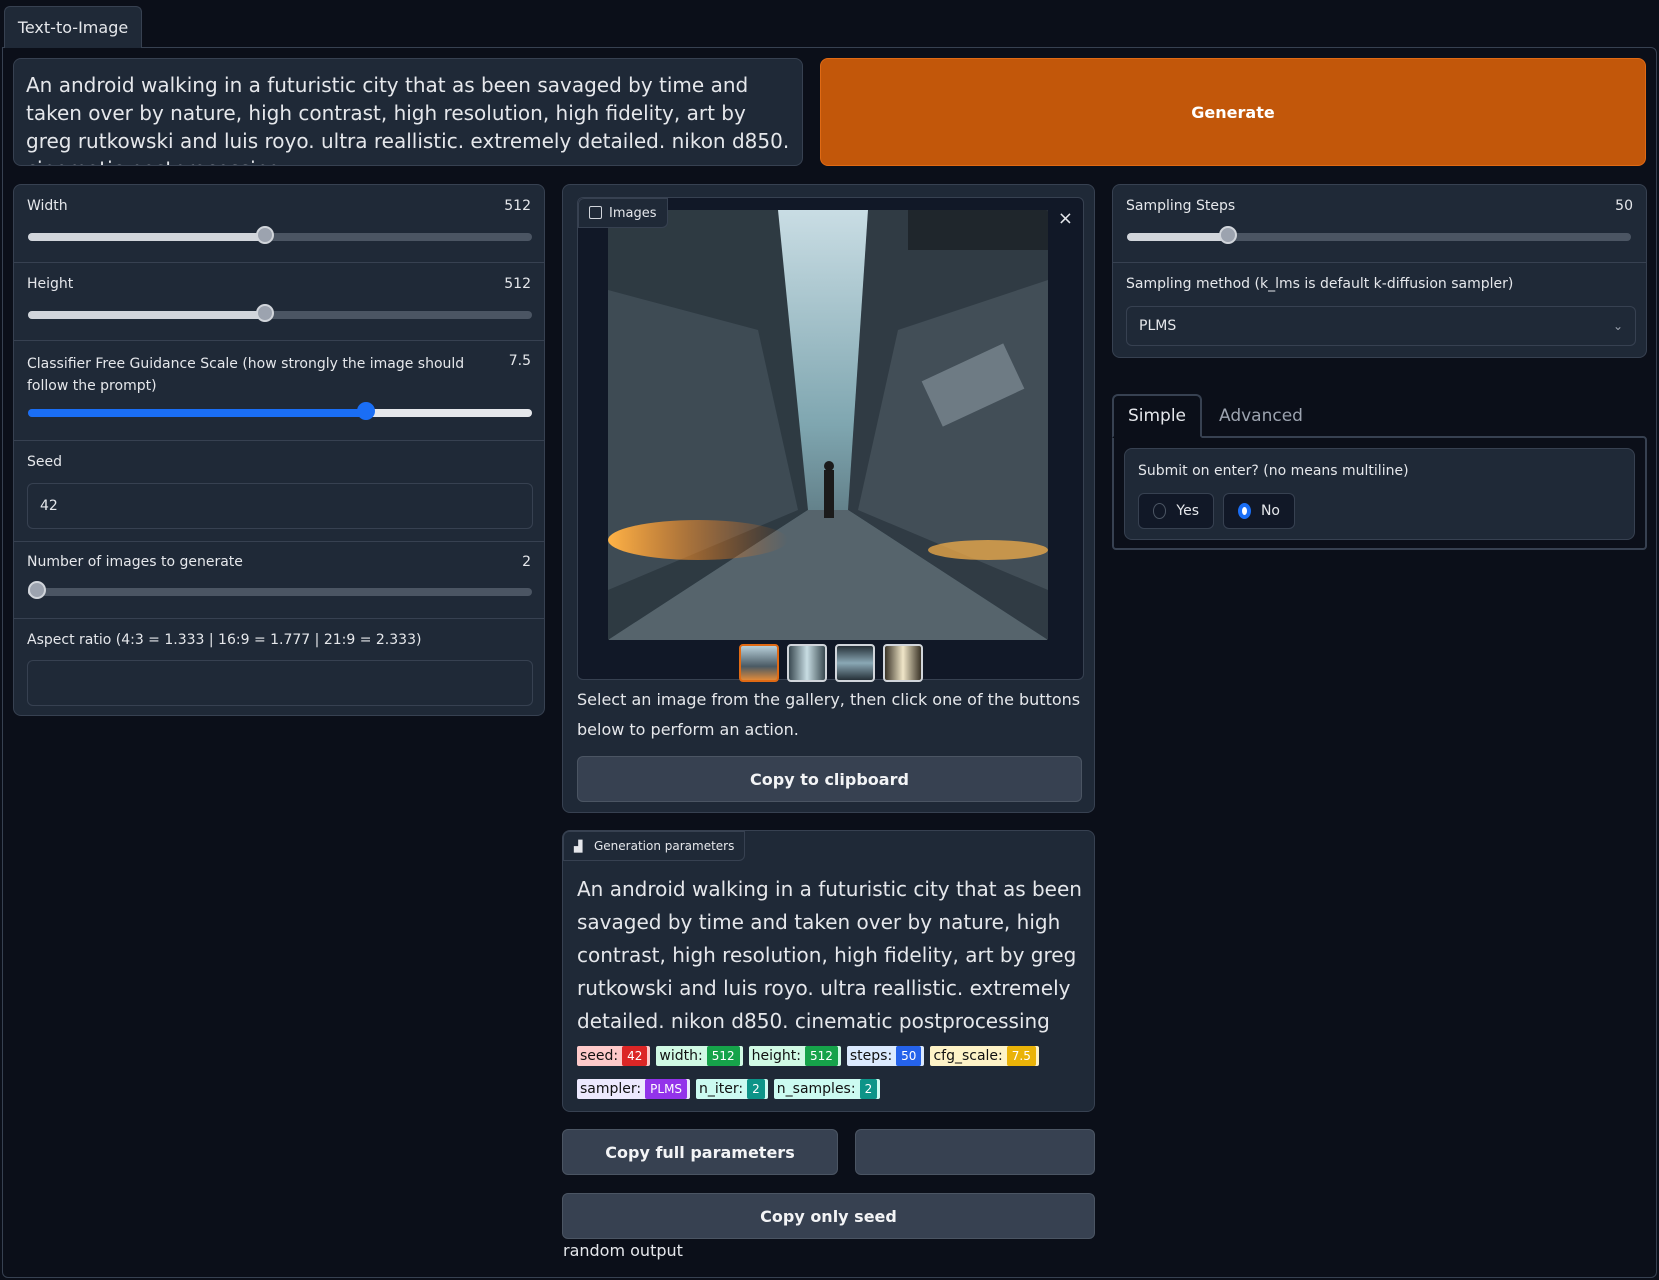  I want to click on param-chip-key: cfg_scale:, so click(968, 1055).